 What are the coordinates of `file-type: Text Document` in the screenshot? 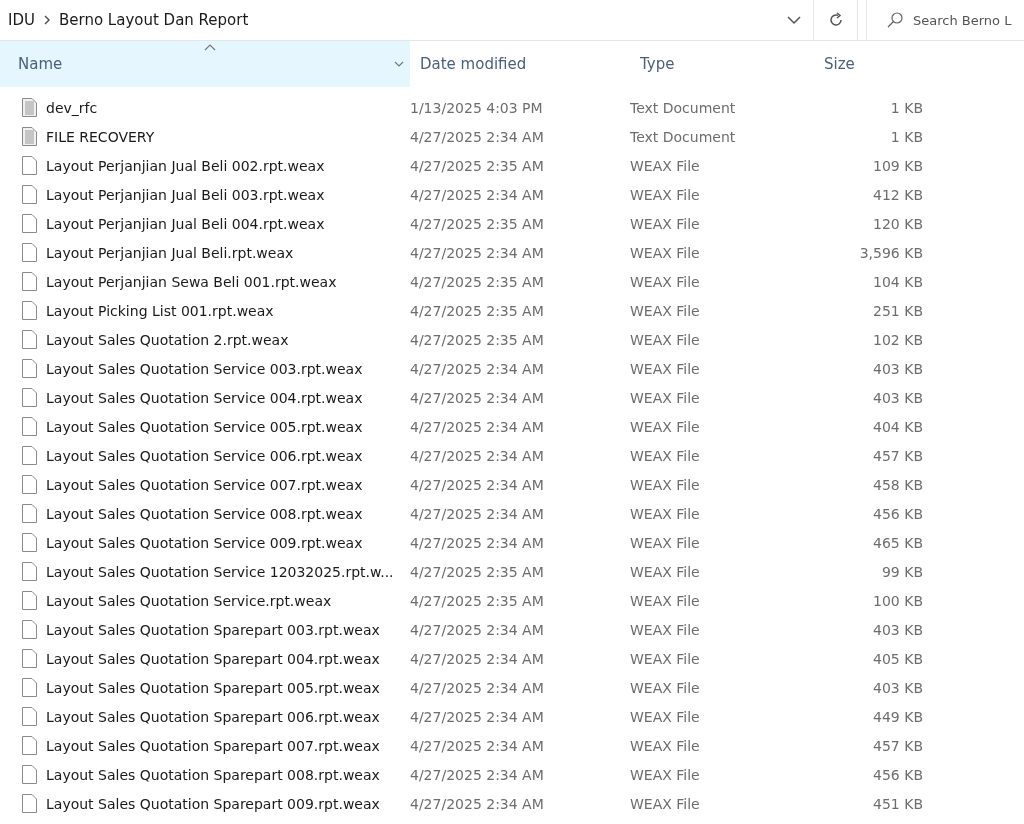 It's located at (683, 107).